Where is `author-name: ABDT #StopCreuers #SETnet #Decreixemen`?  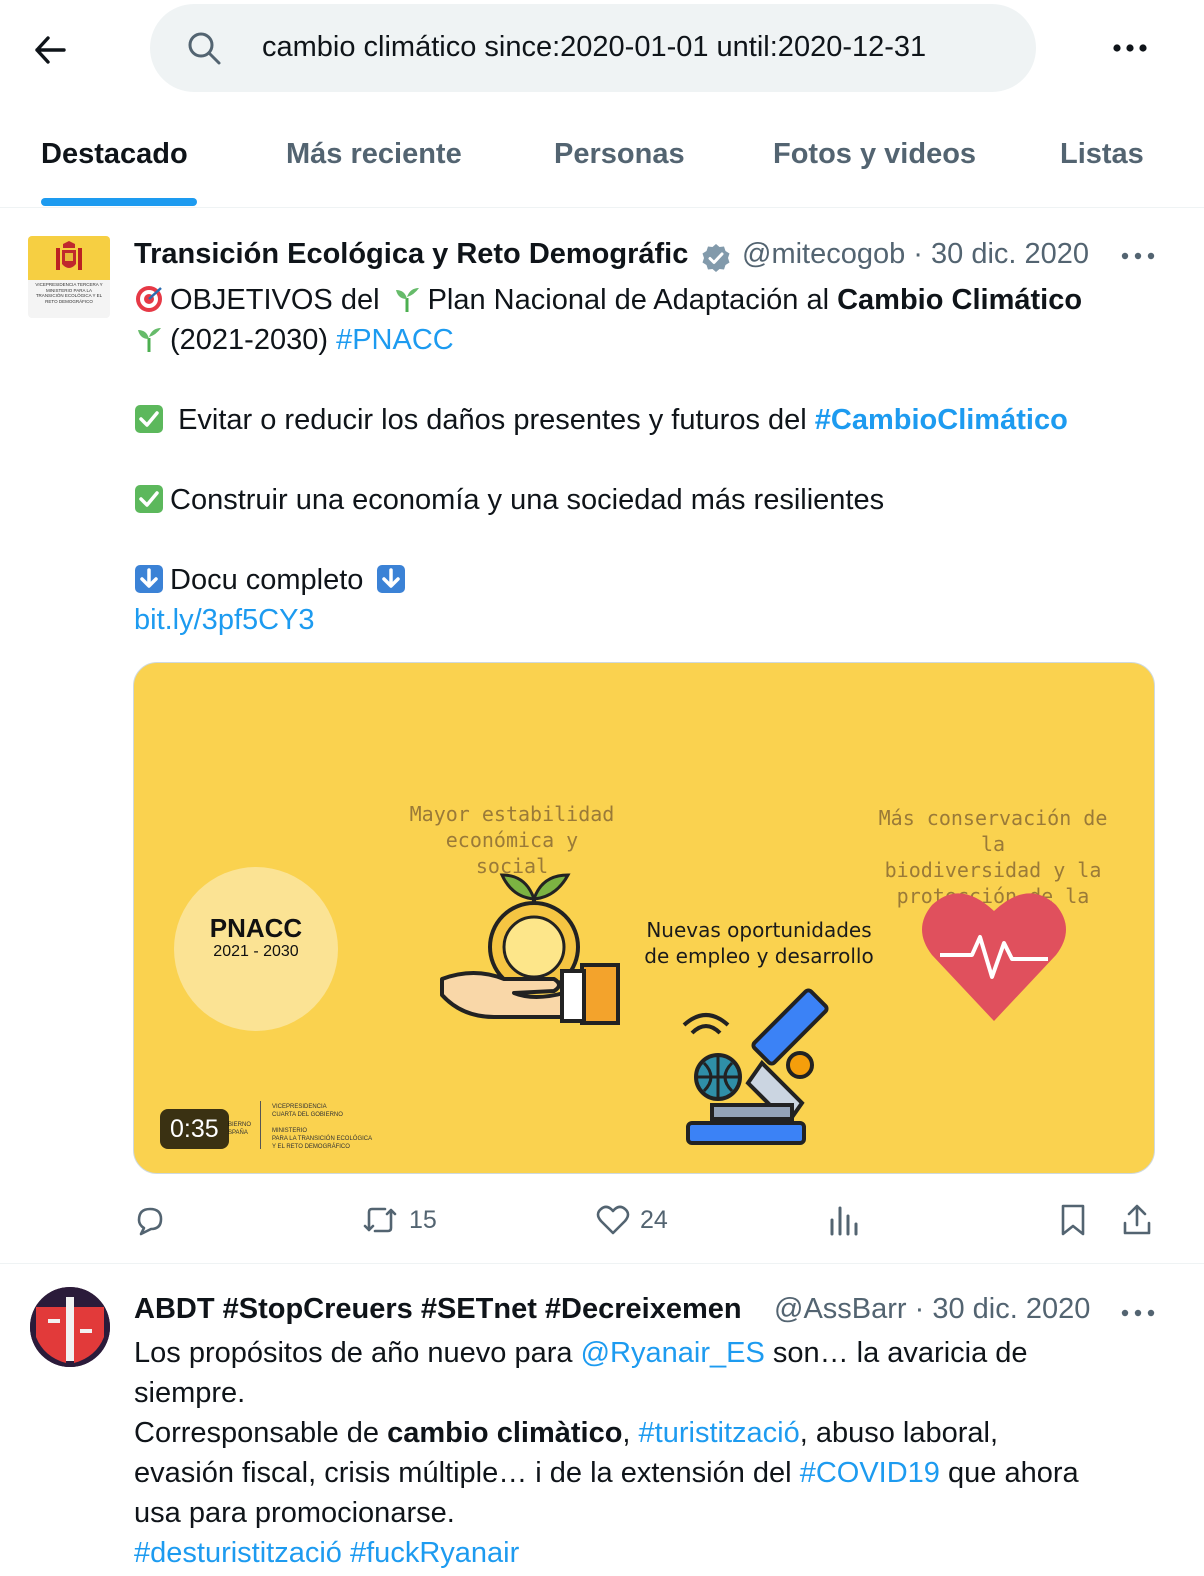
author-name: ABDT #StopCreuers #SETnet #Decreixemen is located at coordinates (451, 1309).